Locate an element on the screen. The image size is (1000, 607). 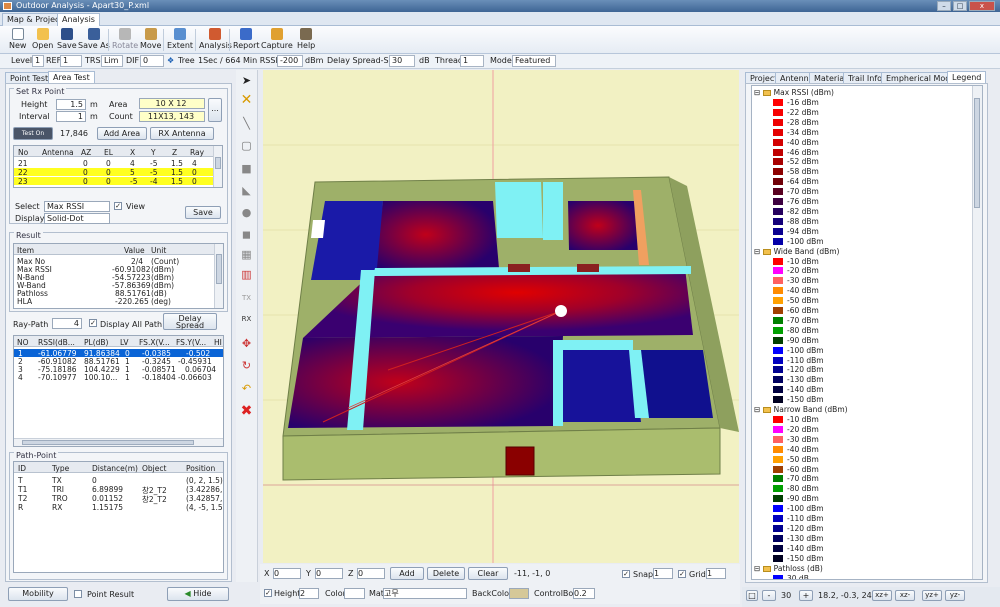
grid-input: 1 is located at coordinates (716, 573).